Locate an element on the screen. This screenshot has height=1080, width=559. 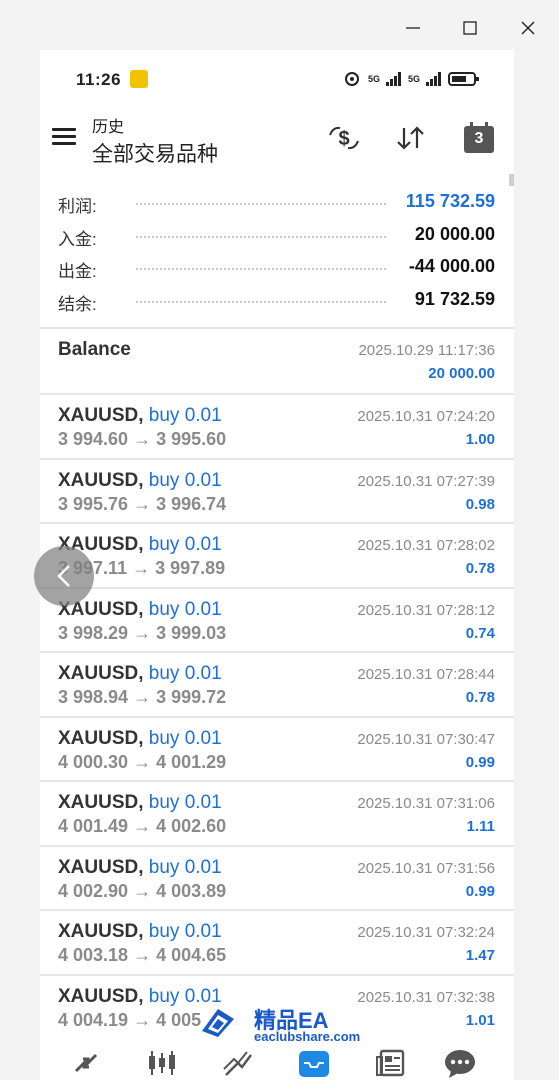
sort-button is located at coordinates (411, 138).